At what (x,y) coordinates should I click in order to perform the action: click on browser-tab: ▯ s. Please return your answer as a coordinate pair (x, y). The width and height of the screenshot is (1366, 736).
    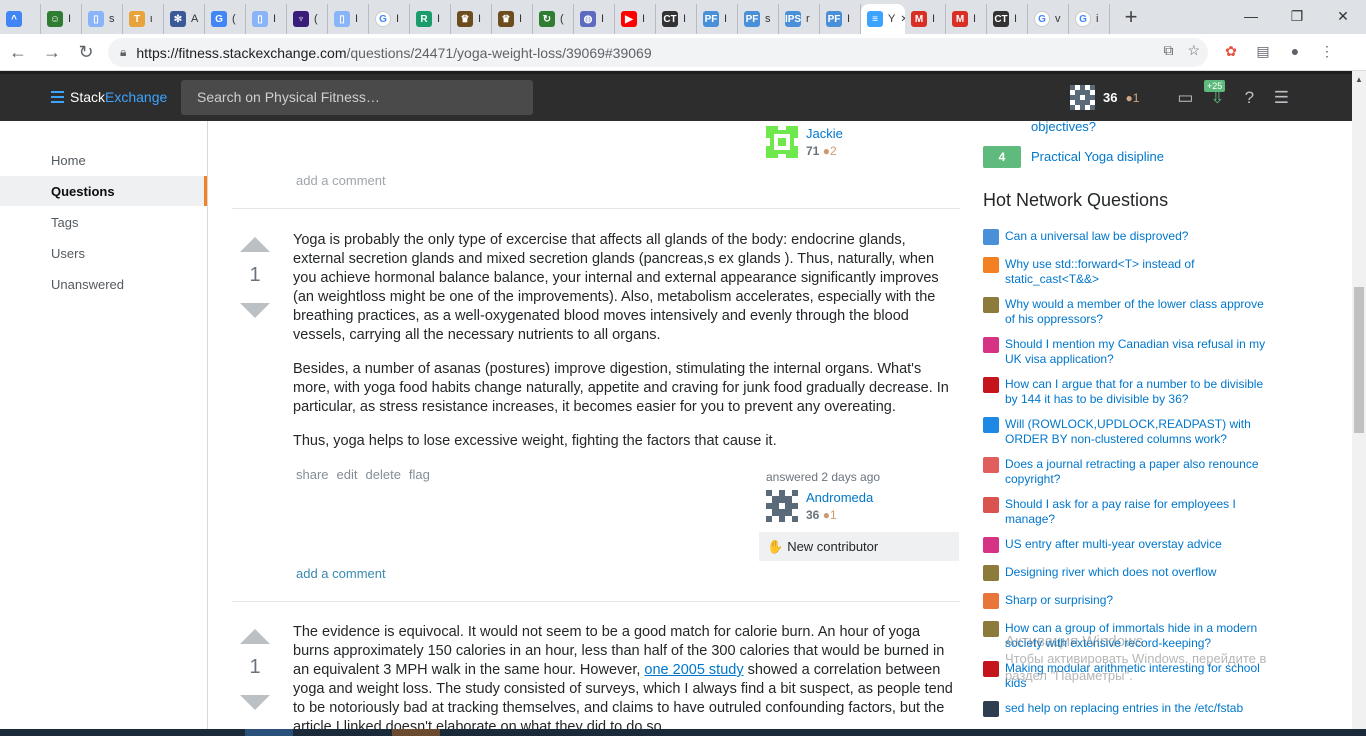
    Looking at the image, I should click on (102, 19).